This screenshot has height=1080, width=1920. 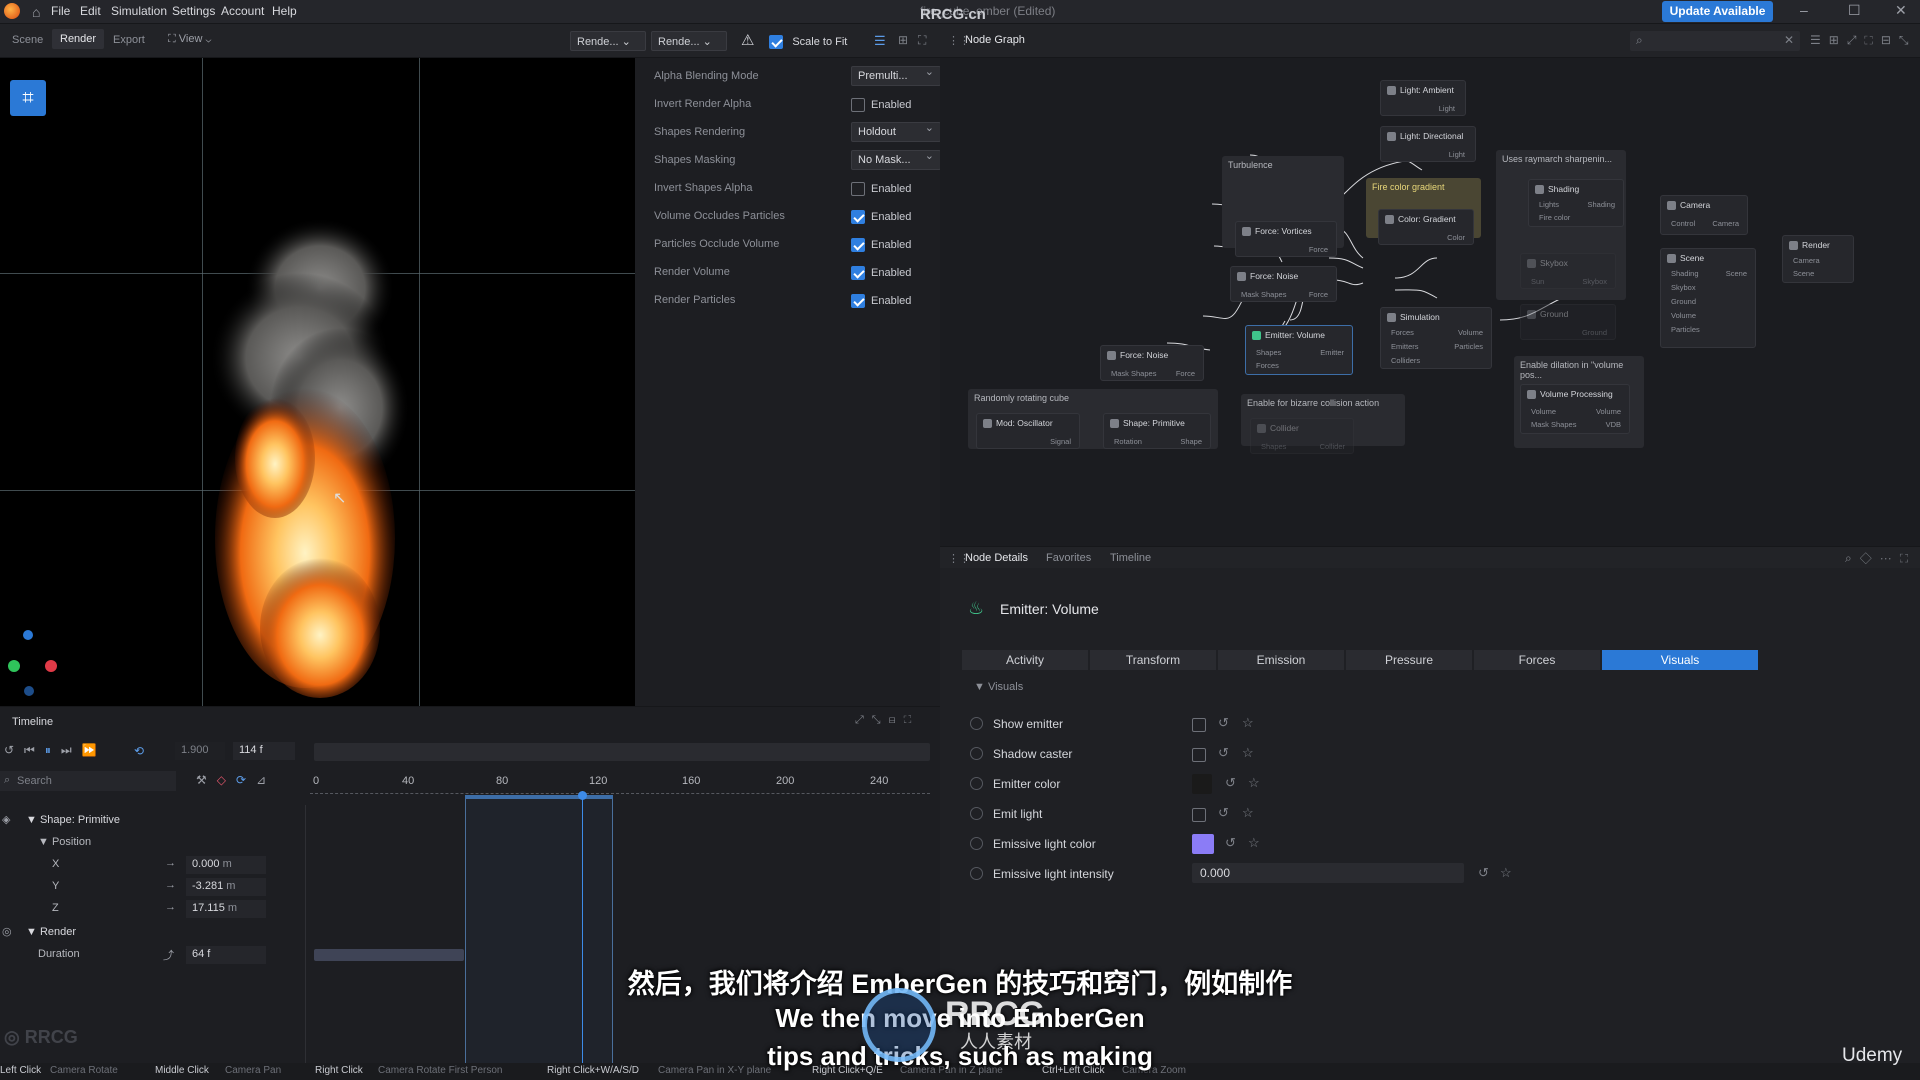 What do you see at coordinates (129, 40) in the screenshot?
I see `tab-export: Export` at bounding box center [129, 40].